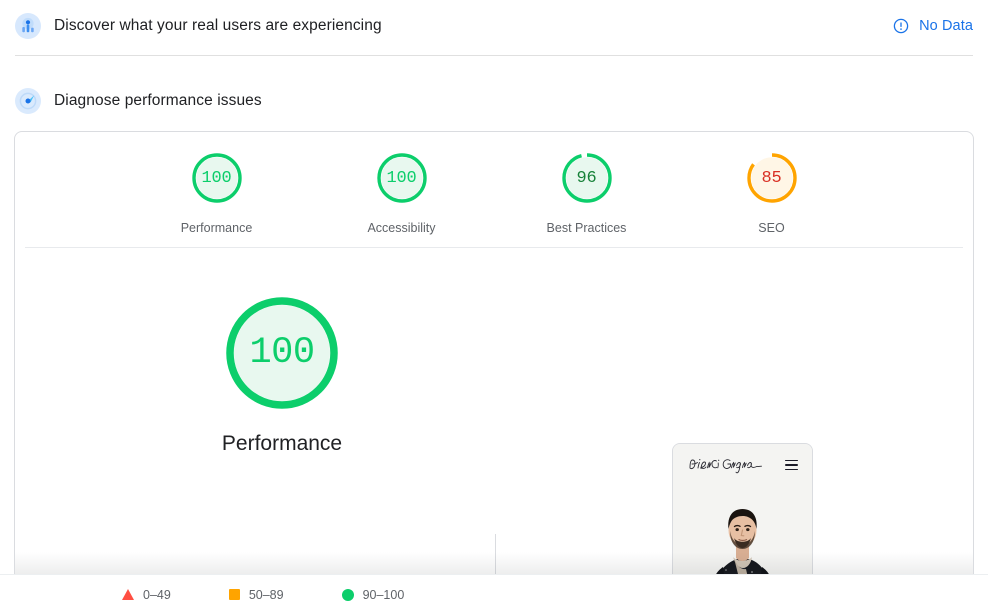 The width and height of the screenshot is (988, 614). I want to click on field-data-icon, so click(28, 26).